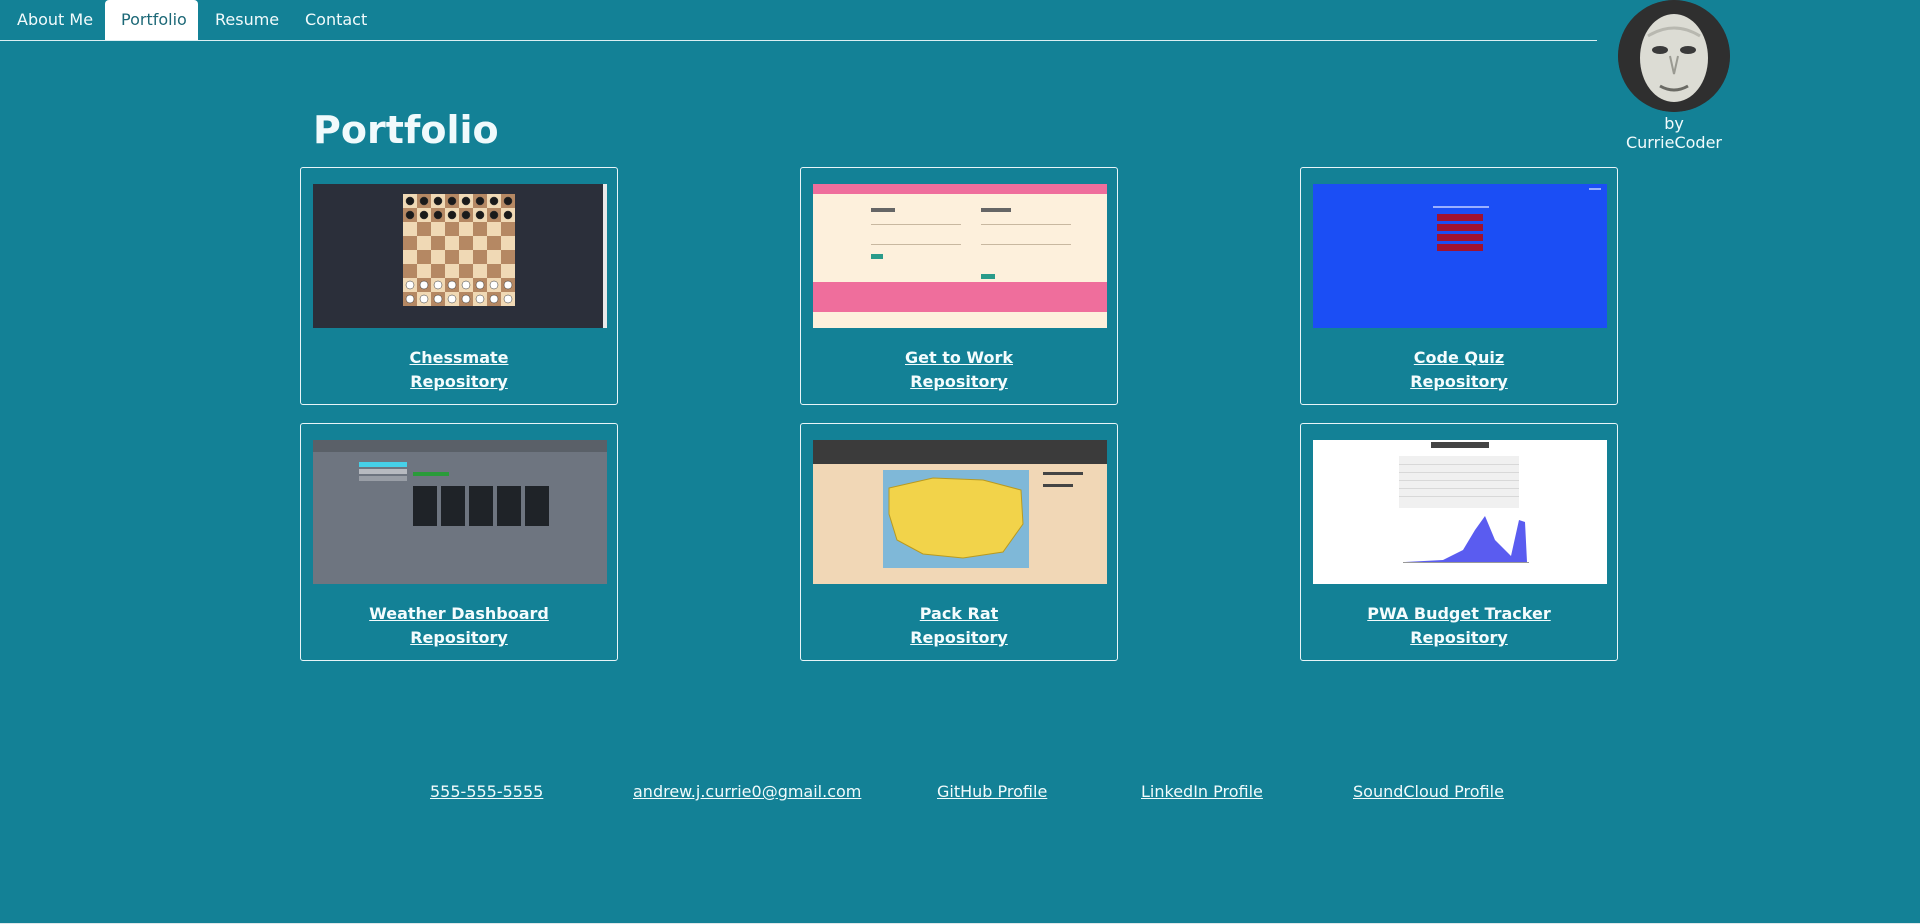 Image resolution: width=1920 pixels, height=924 pixels. I want to click on email-link: andrew.j.currie0@gmail.com, so click(747, 791).